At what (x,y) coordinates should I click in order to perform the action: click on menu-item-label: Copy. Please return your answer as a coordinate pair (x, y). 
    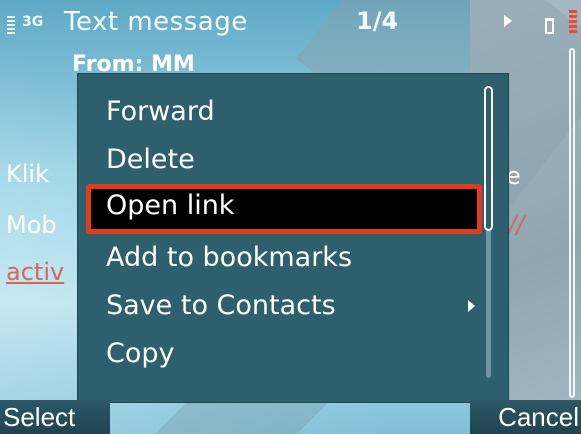
    Looking at the image, I should click on (140, 353).